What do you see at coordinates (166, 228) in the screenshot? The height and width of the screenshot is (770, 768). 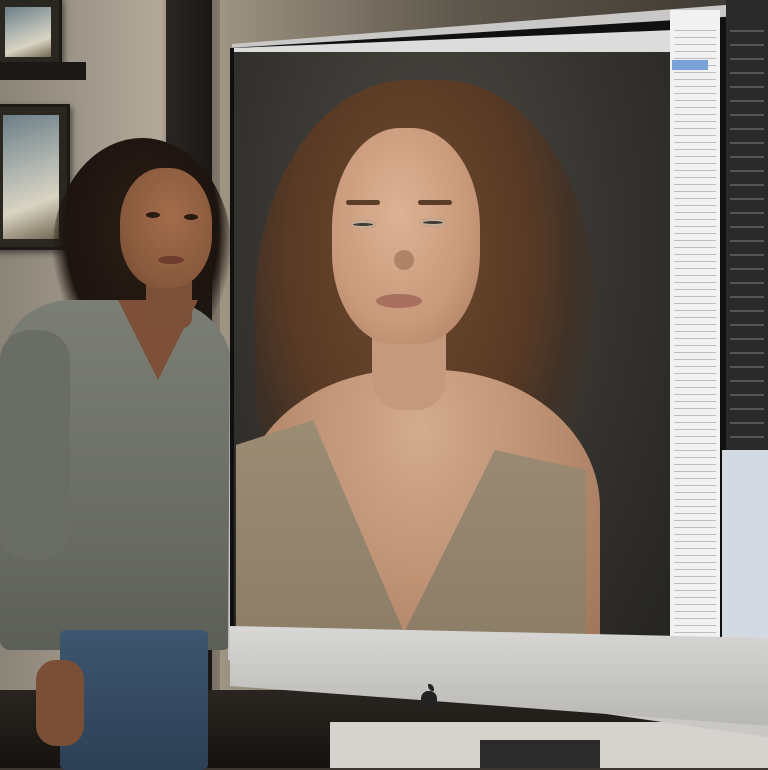 I see `person-face` at bounding box center [166, 228].